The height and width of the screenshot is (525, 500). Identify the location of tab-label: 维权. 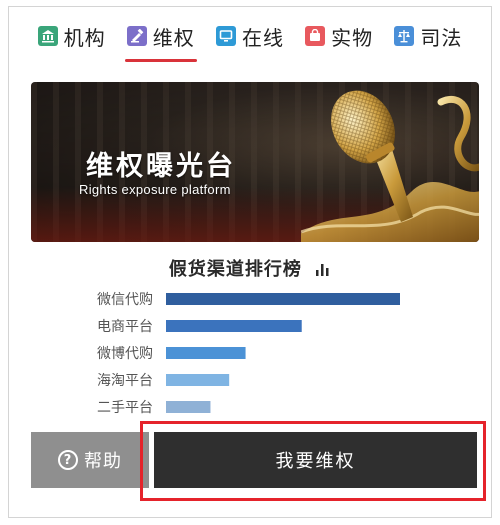
(173, 37).